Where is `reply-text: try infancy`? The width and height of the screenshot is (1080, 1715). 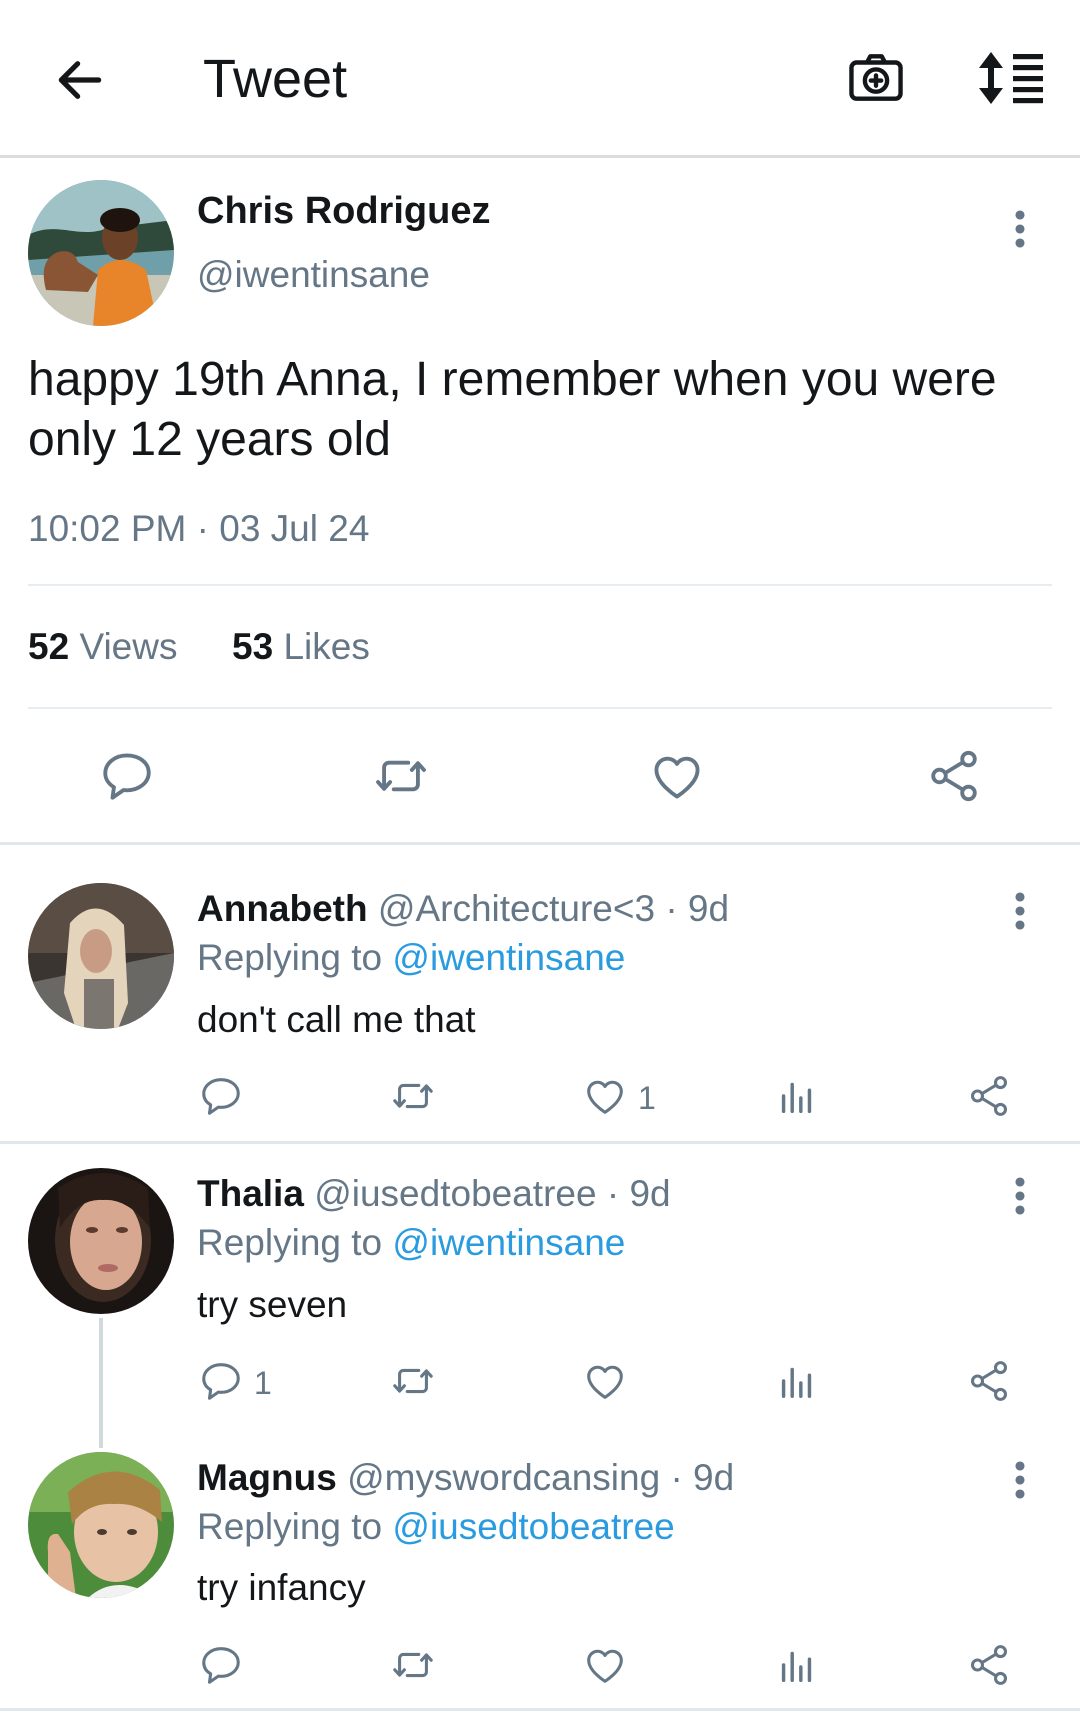
reply-text: try infancy is located at coordinates (281, 1587).